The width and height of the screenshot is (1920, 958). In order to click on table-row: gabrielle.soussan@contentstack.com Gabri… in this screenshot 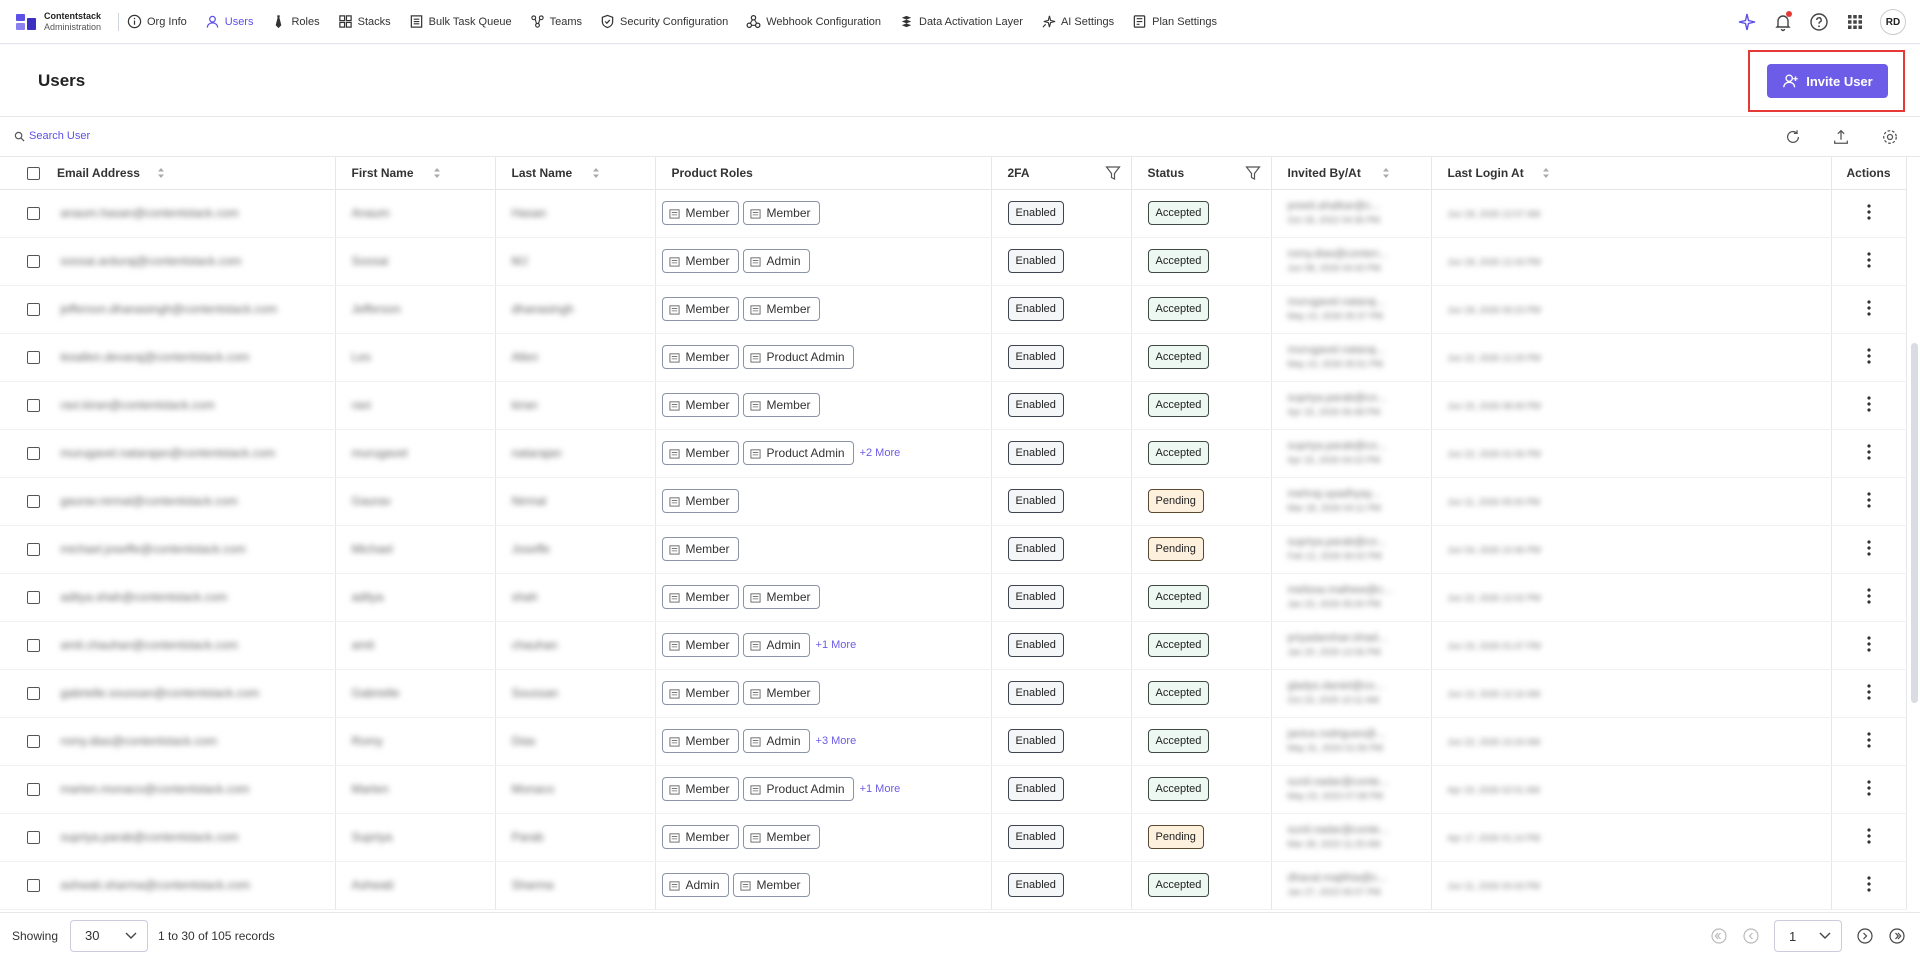, I will do `click(953, 693)`.